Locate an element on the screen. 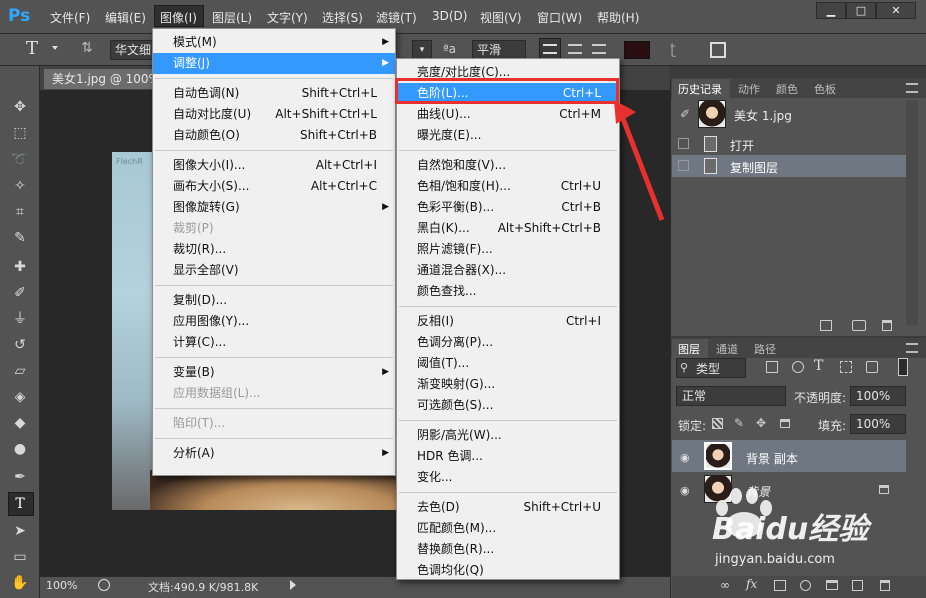 The height and width of the screenshot is (598, 926). paint-bucket-tool-icon: ◈ is located at coordinates (20, 397).